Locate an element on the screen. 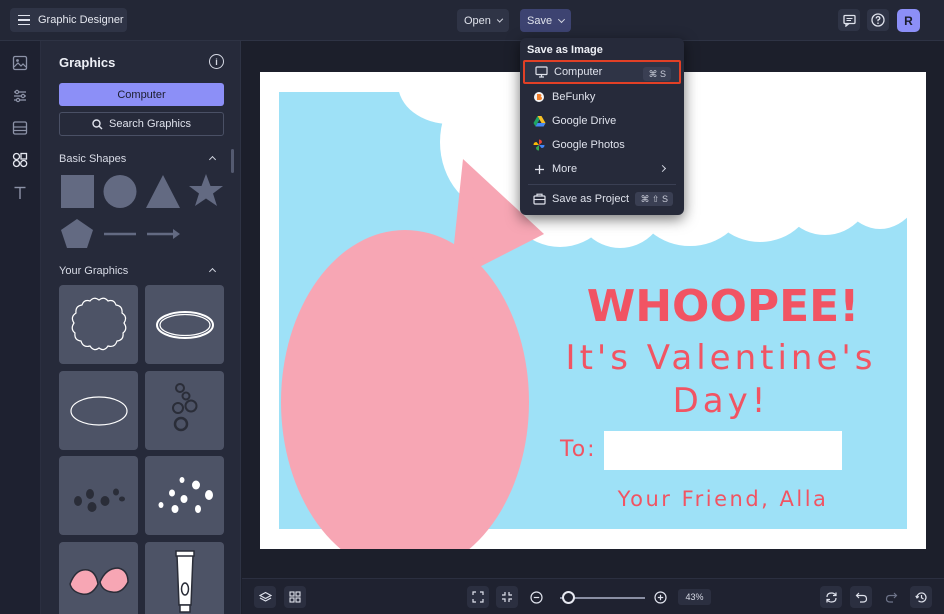 The width and height of the screenshot is (944, 614). monitor-icon is located at coordinates (541, 72).